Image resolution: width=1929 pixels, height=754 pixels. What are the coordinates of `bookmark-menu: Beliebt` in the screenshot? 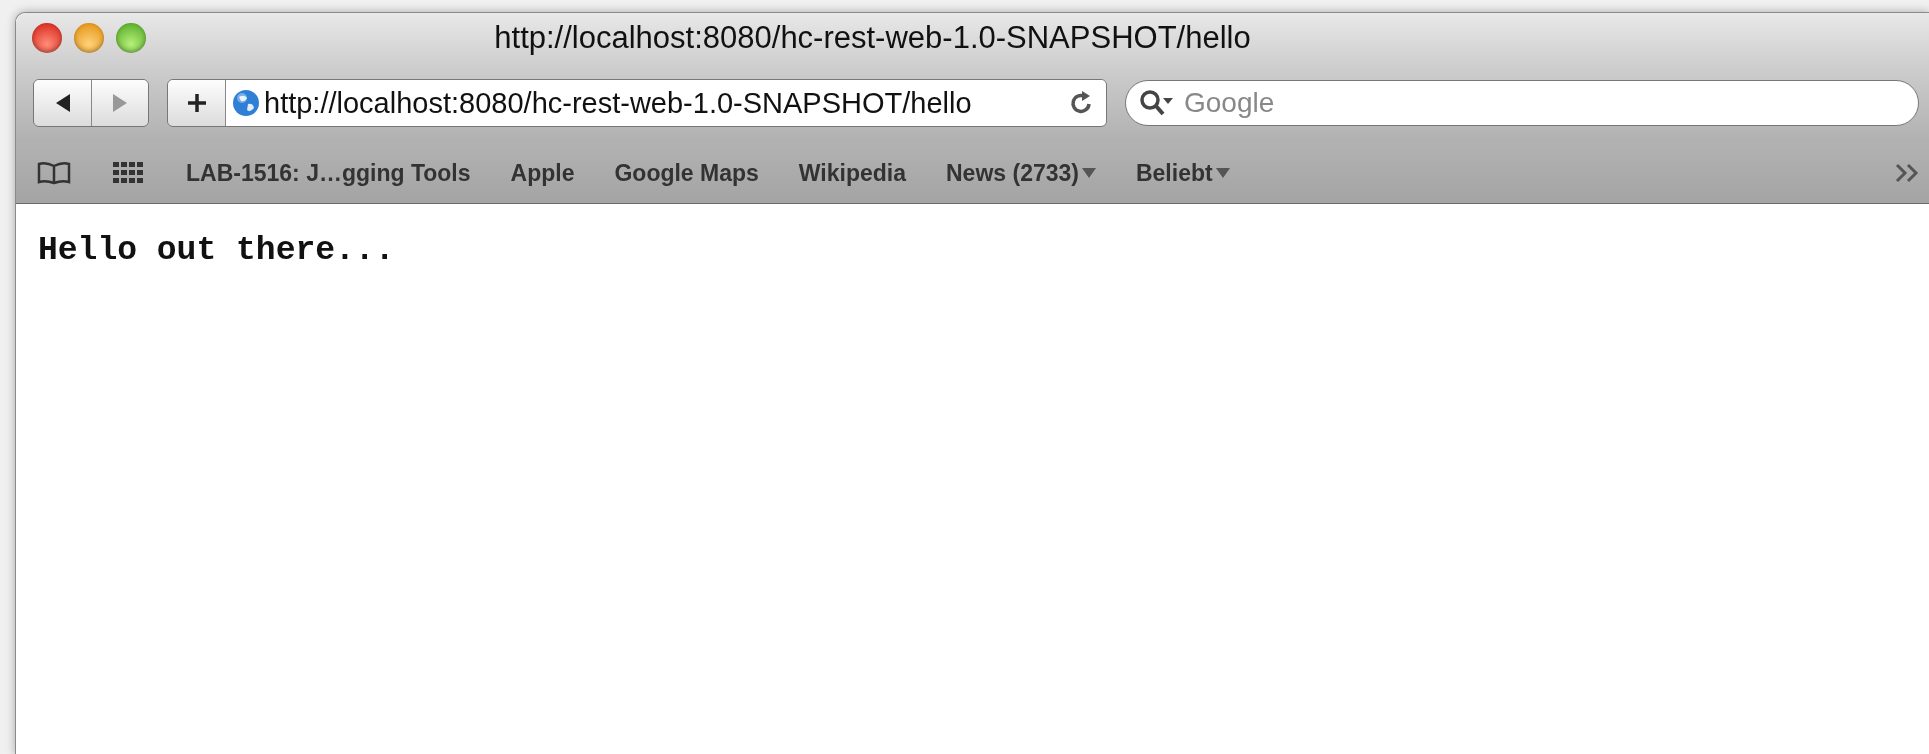 It's located at (1182, 173).